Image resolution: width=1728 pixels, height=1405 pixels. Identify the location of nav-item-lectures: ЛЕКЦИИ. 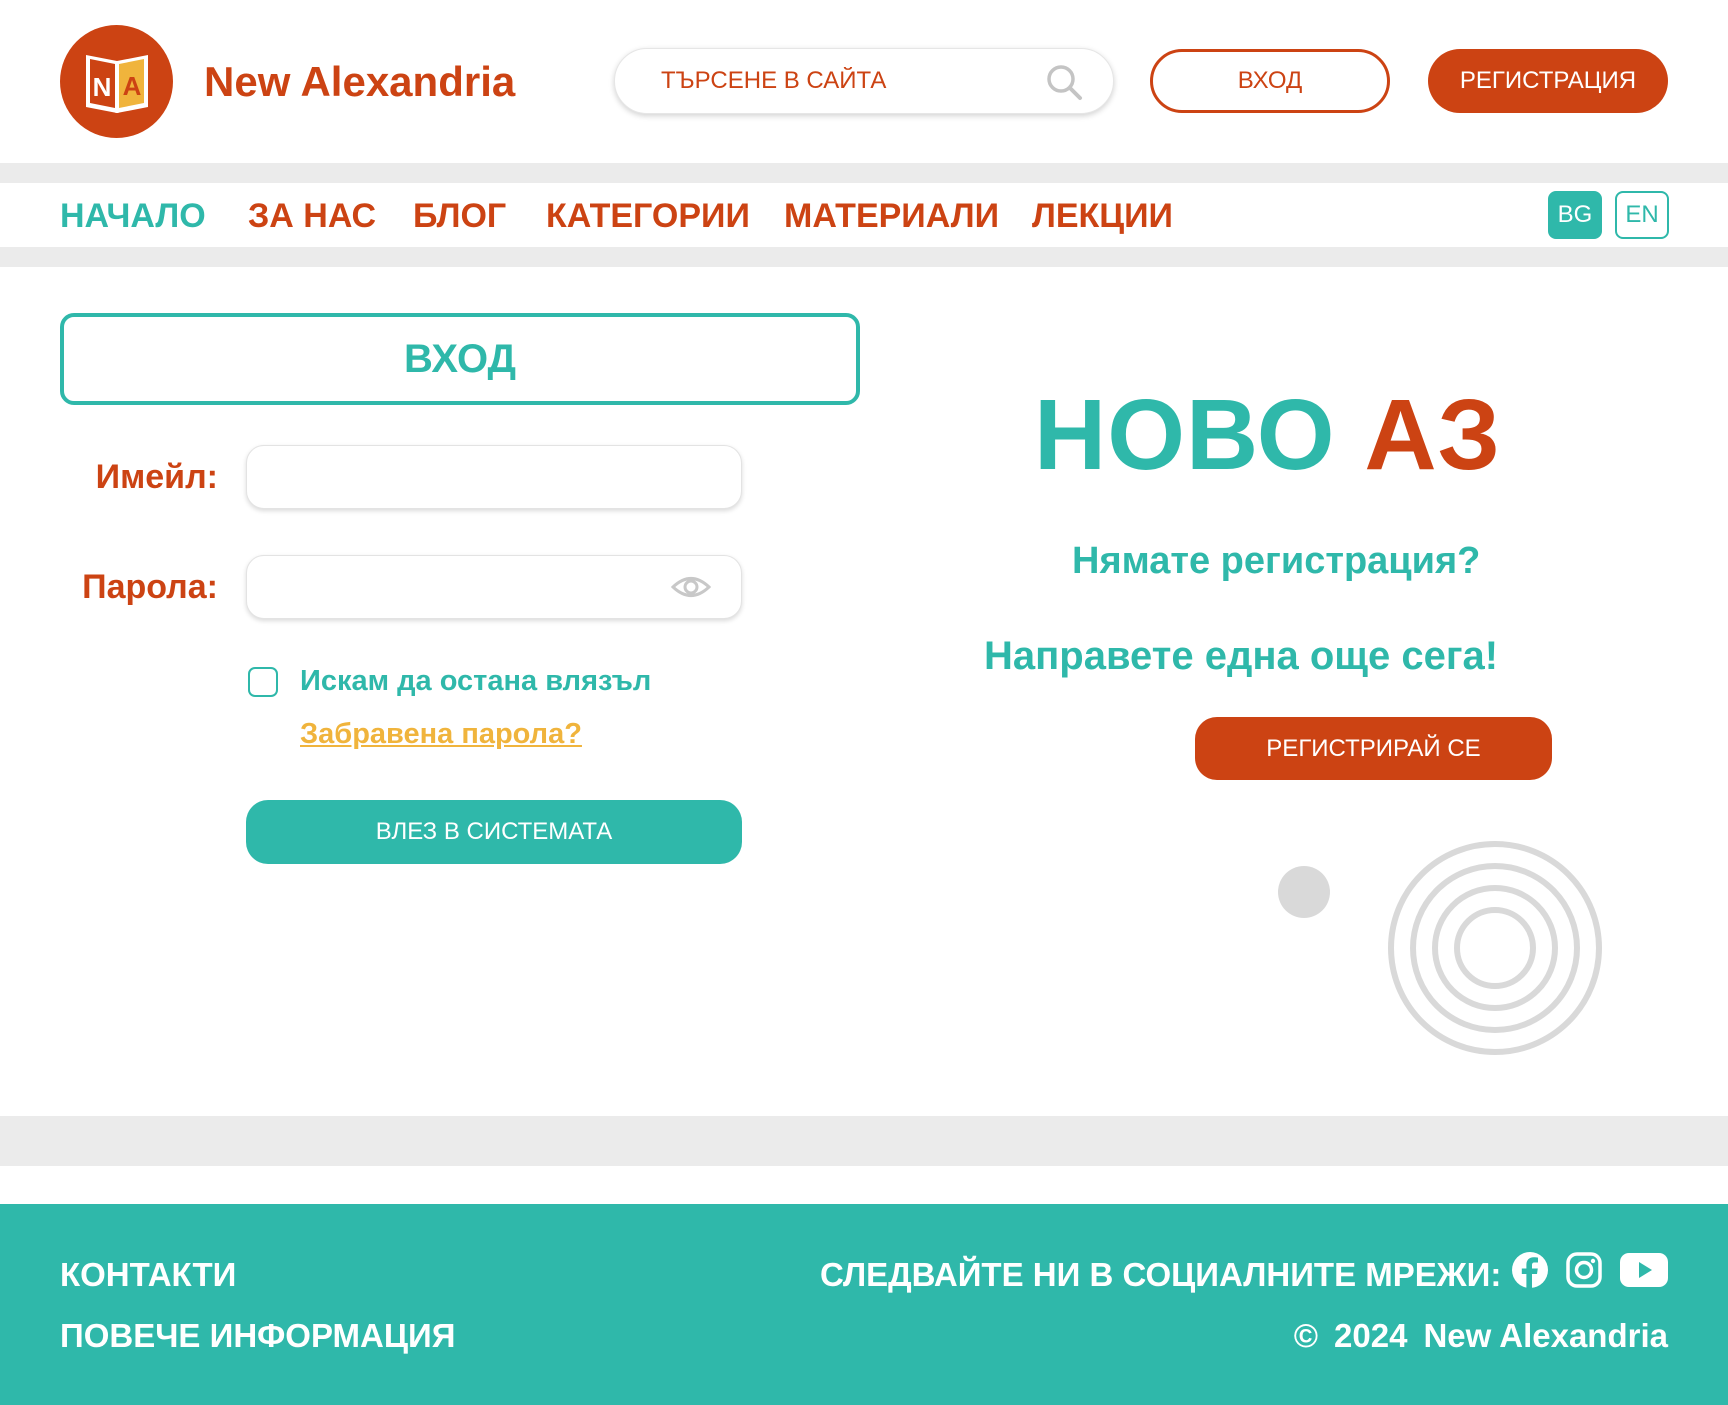
(1102, 216).